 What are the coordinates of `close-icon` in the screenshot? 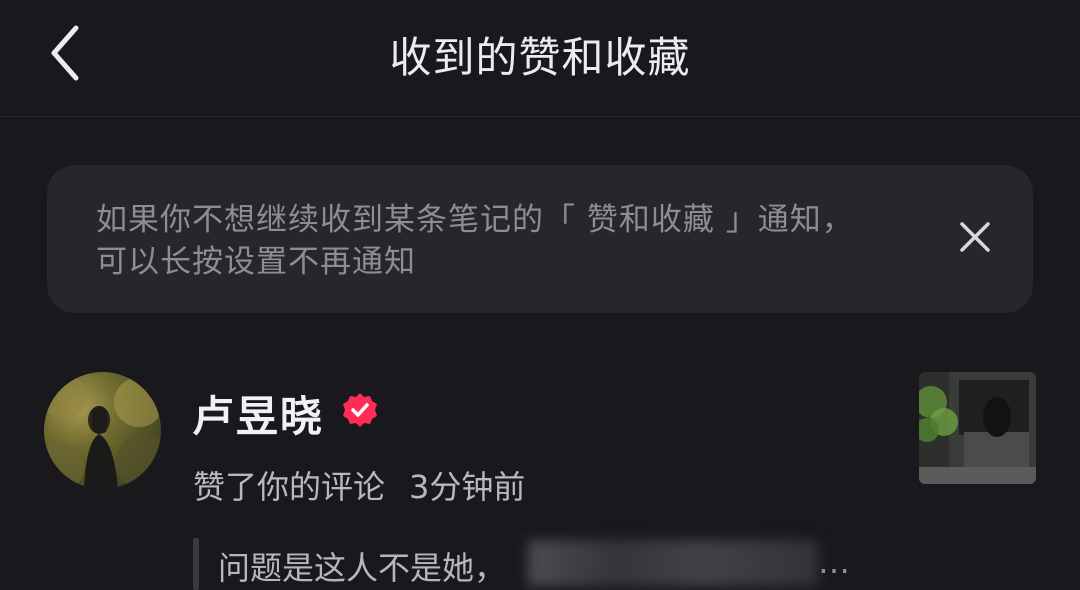 It's located at (975, 237).